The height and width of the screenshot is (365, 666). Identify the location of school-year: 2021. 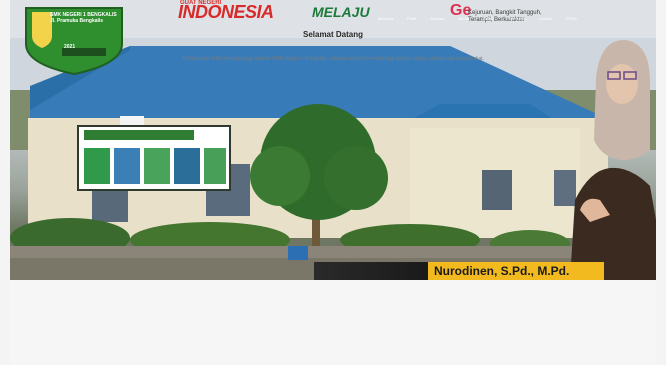
(70, 47).